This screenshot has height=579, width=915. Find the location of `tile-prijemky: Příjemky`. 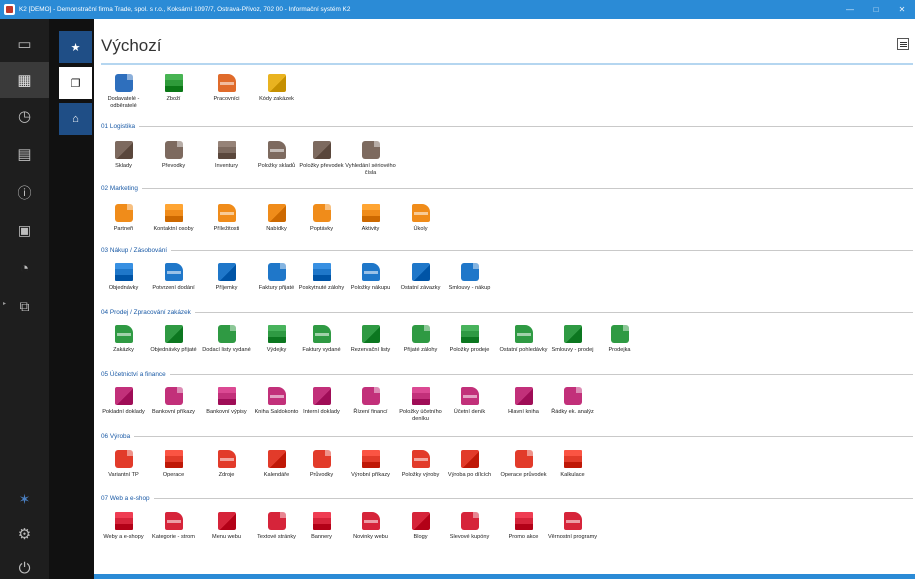

tile-prijemky: Příjemky is located at coordinates (226, 277).